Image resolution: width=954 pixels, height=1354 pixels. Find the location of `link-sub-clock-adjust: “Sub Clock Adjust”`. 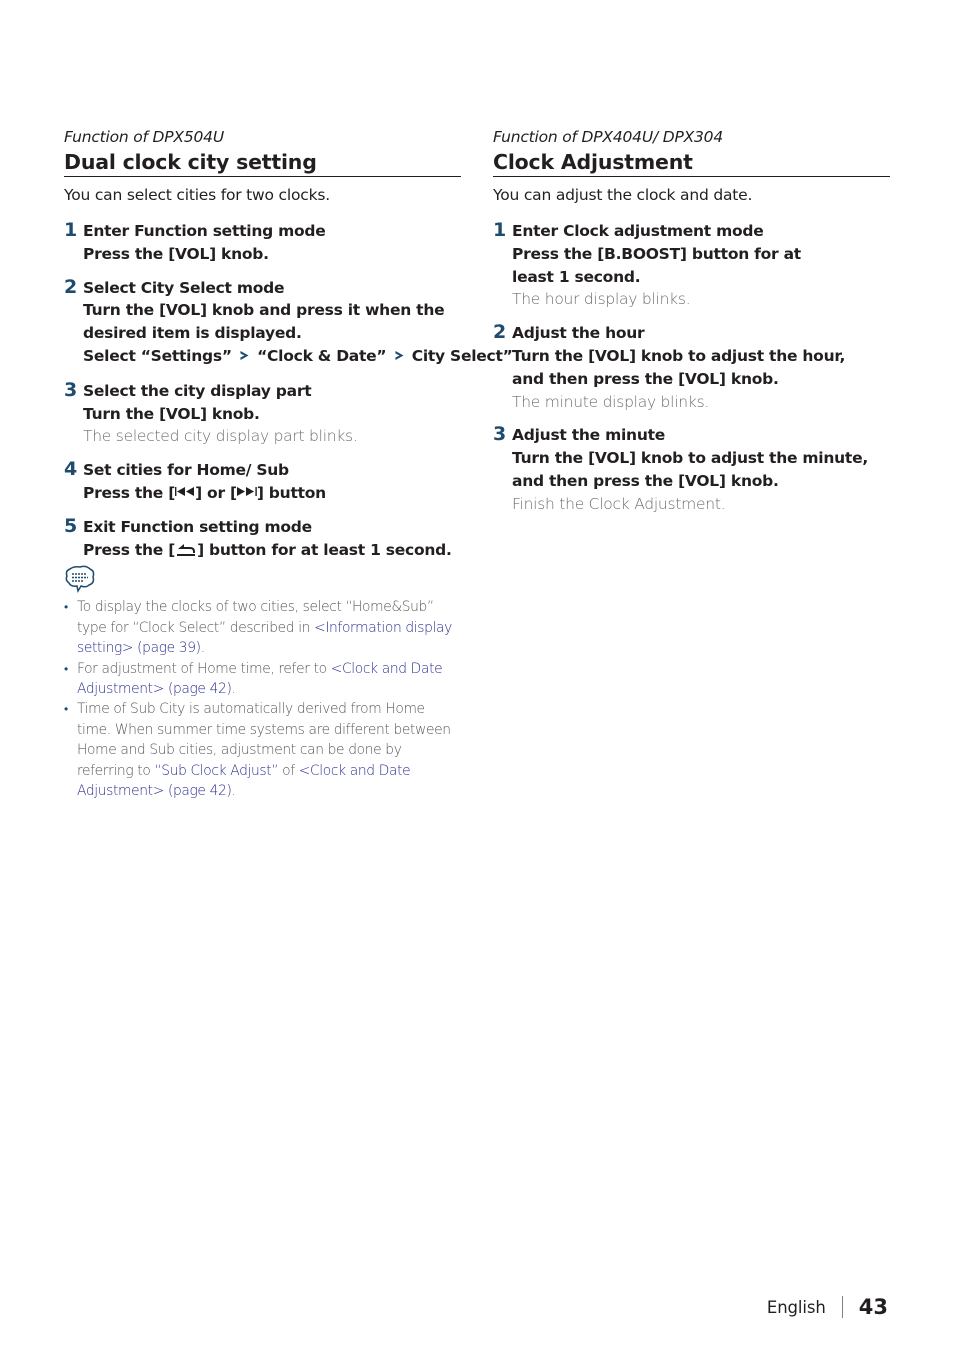

link-sub-clock-adjust: “Sub Clock Adjust” is located at coordinates (216, 771).